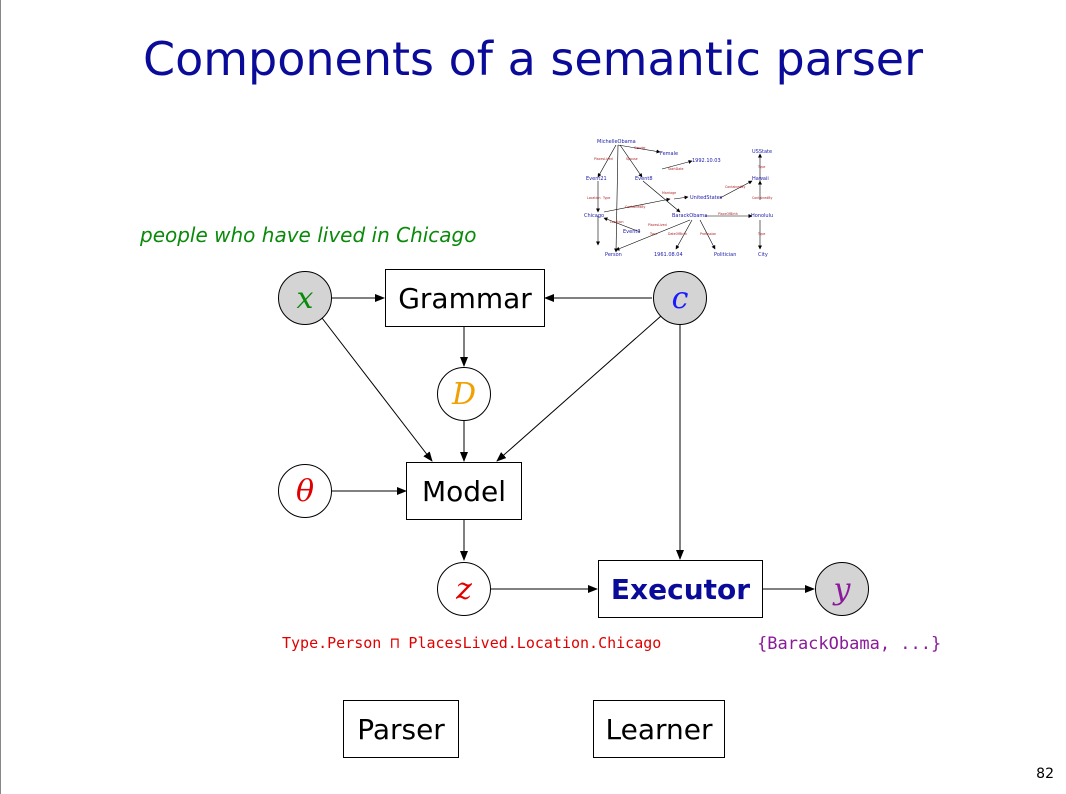 The image size is (1066, 794). What do you see at coordinates (849, 644) in the screenshot?
I see `denotation: {BarackObama, ...}` at bounding box center [849, 644].